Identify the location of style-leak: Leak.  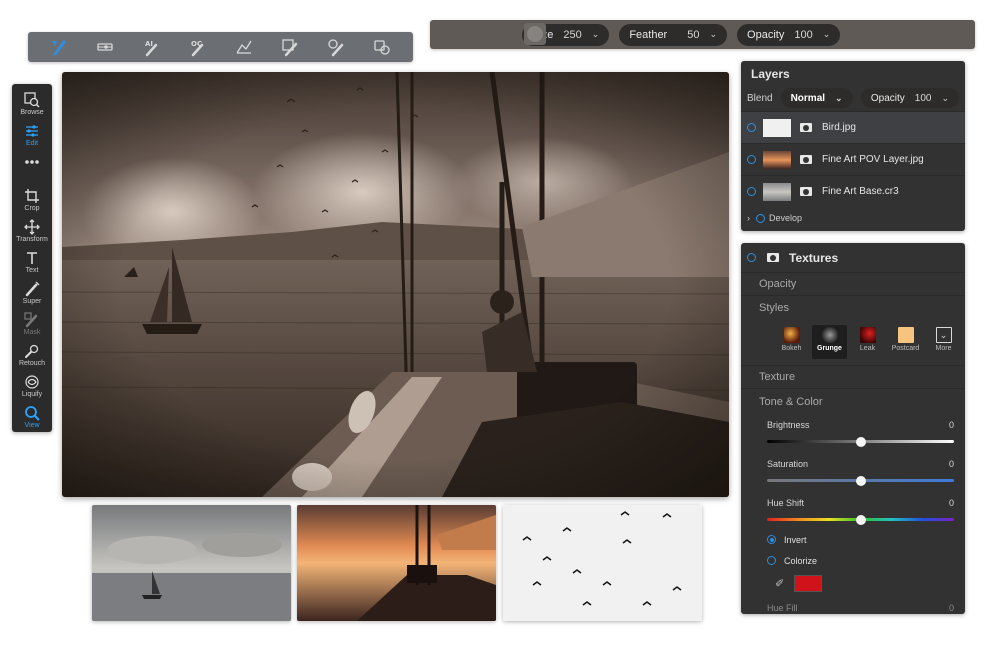
(867, 342).